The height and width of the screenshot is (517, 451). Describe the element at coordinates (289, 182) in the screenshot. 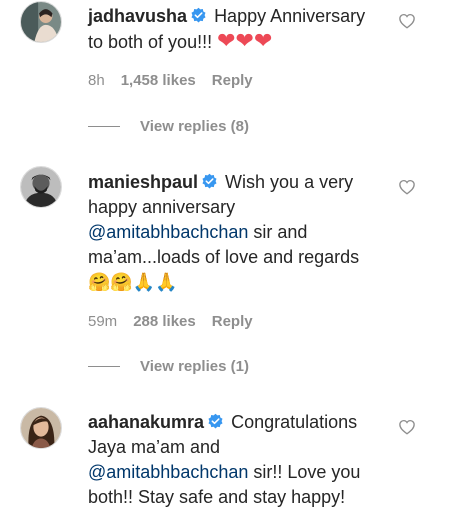

I see `comment-text-line: Wish you a very` at that location.